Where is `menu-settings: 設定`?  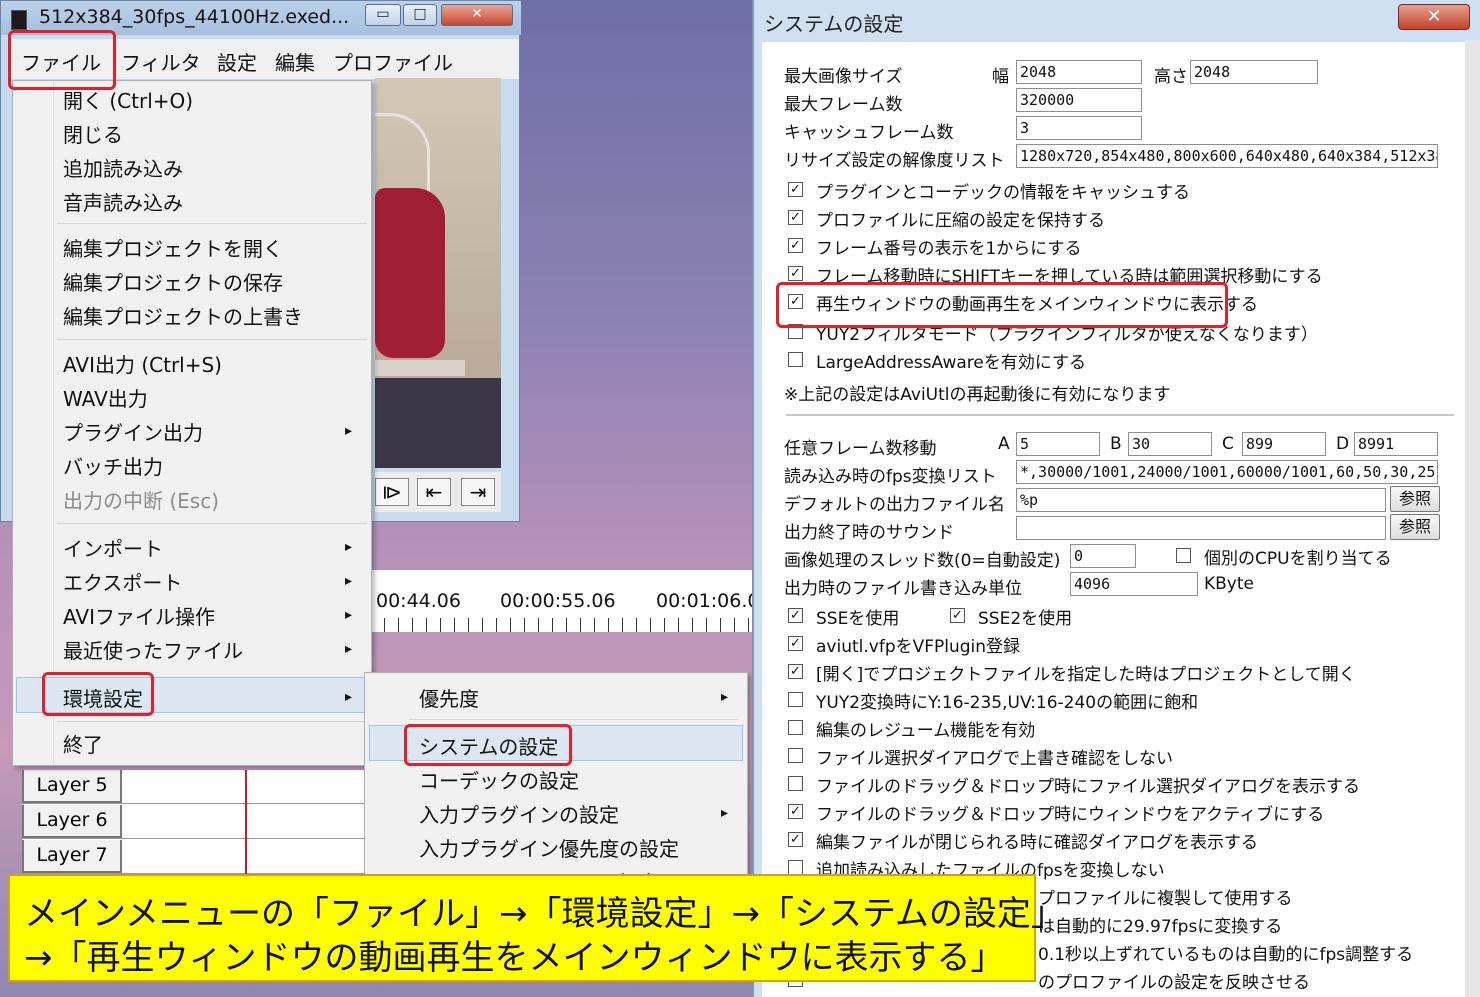
menu-settings: 設定 is located at coordinates (237, 61).